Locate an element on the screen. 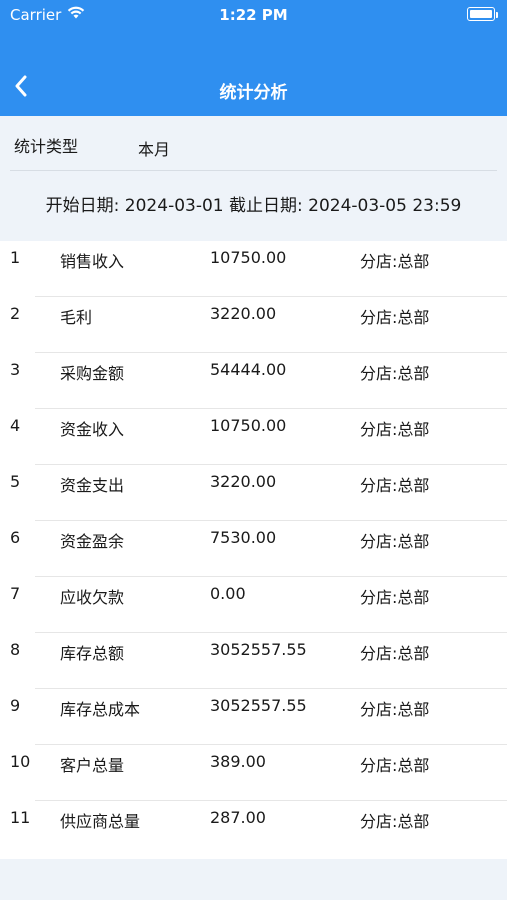 Image resolution: width=507 pixels, height=900 pixels. navigation-bar: 统计分析 is located at coordinates (253, 88).